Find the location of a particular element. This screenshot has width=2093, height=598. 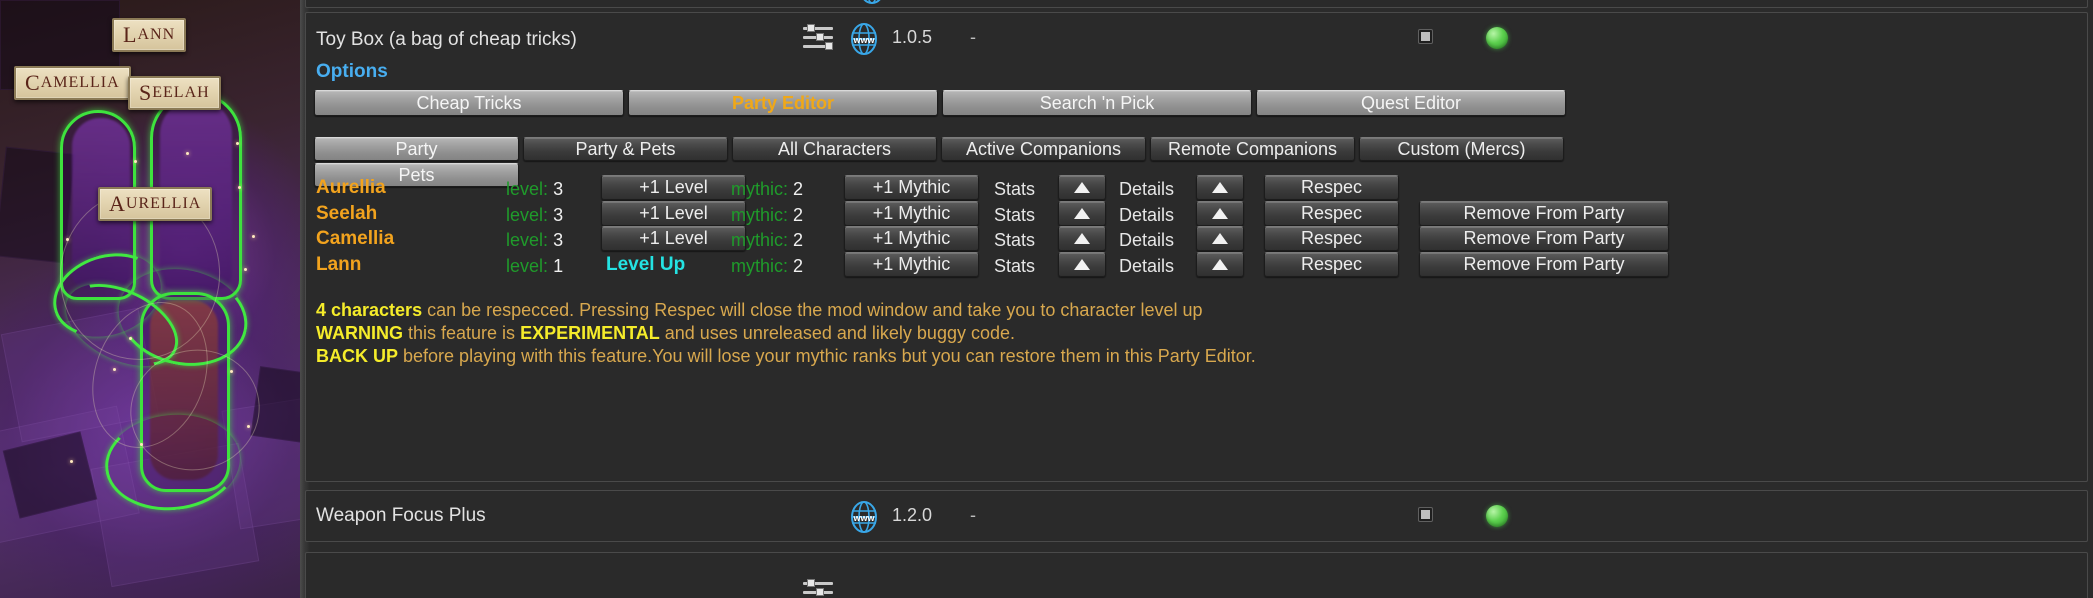

tab-quest-editor: Quest Editor is located at coordinates (1411, 103).